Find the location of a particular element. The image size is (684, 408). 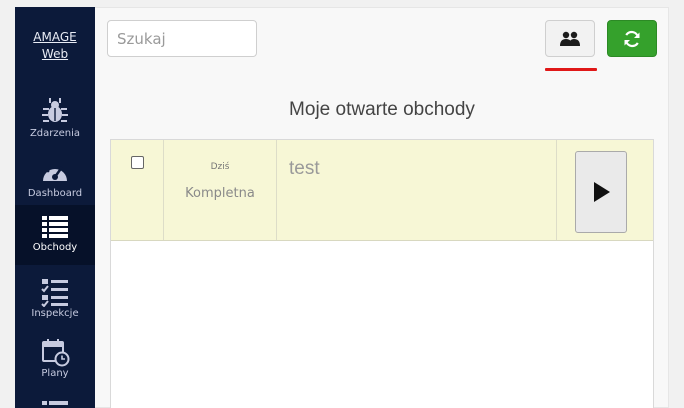

users-button is located at coordinates (570, 38).